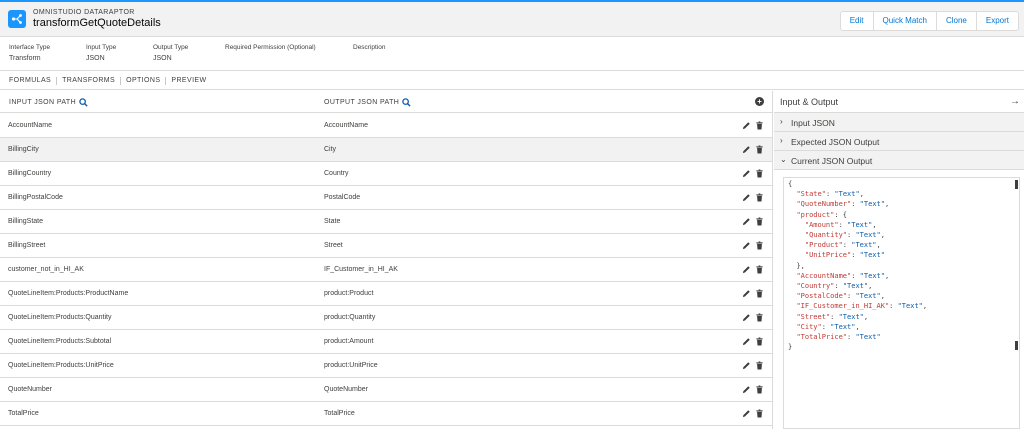 Image resolution: width=1024 pixels, height=429 pixels. I want to click on table-row: BillingCountry Country, so click(386, 174).